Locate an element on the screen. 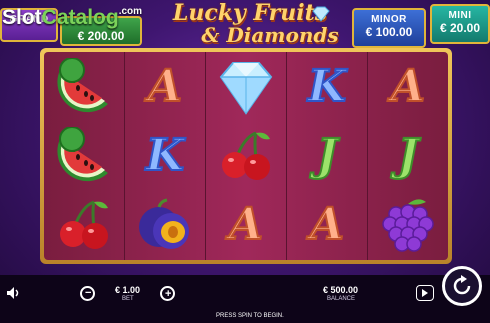 The height and width of the screenshot is (323, 490). reel-5: AJ is located at coordinates (408, 156).